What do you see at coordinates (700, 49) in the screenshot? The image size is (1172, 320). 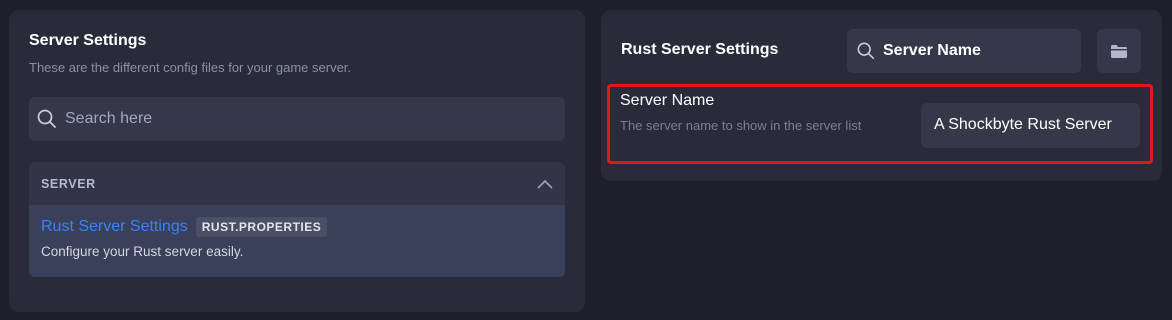 I see `panel-title: Rust Server Settings` at bounding box center [700, 49].